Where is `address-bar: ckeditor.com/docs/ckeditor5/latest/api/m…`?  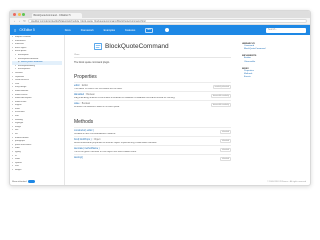 address-bar: ckeditor.com/docs/ckeditor5/latest/api/m… is located at coordinates (167, 21).